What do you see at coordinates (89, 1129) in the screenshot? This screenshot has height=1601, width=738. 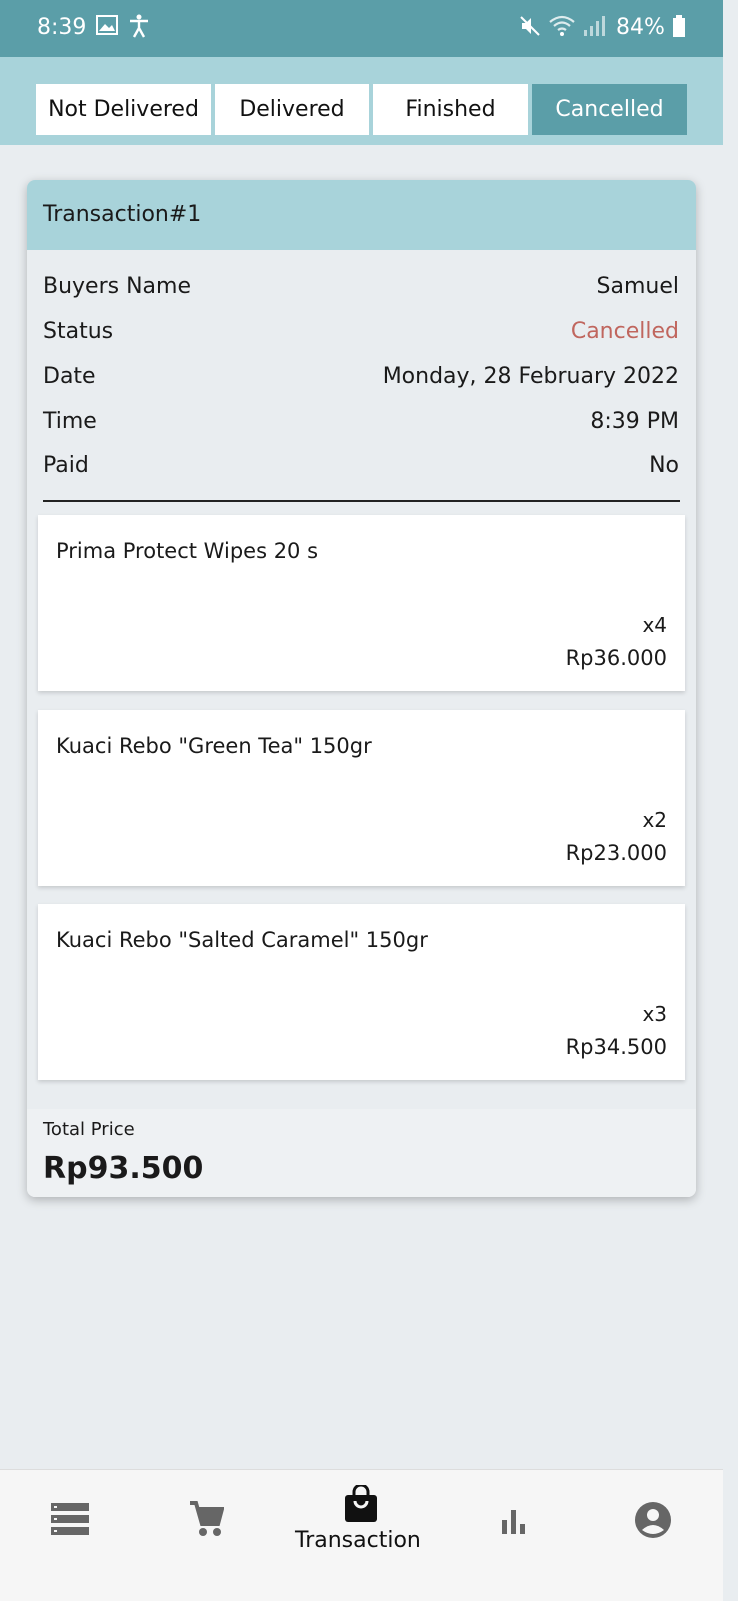 I see `total-label: Total Price` at bounding box center [89, 1129].